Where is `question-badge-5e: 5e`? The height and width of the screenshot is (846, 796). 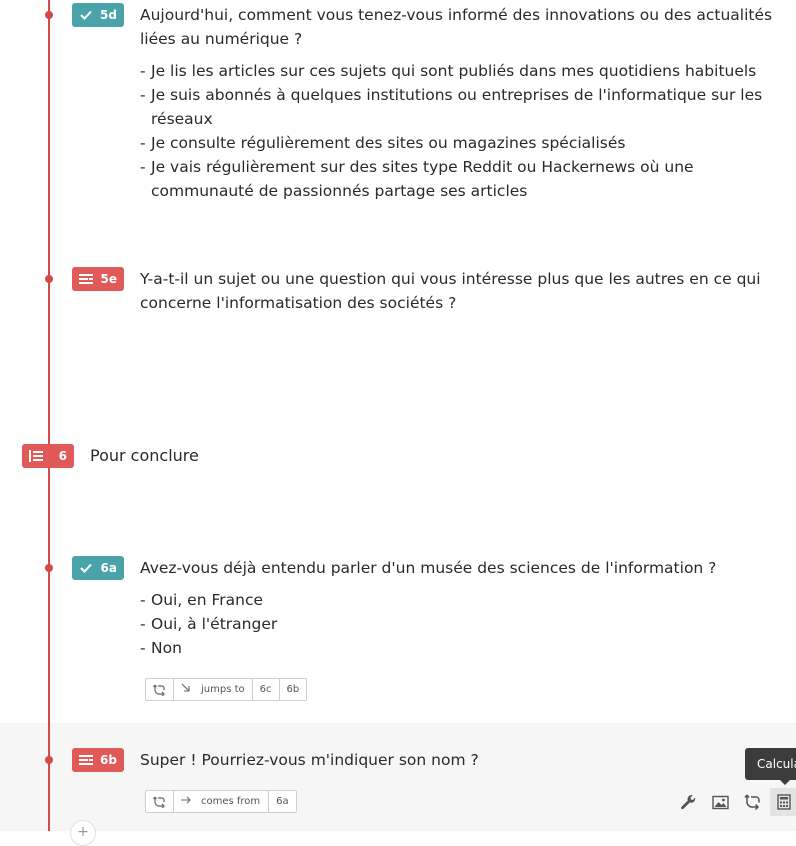
question-badge-5e: 5e is located at coordinates (98, 279).